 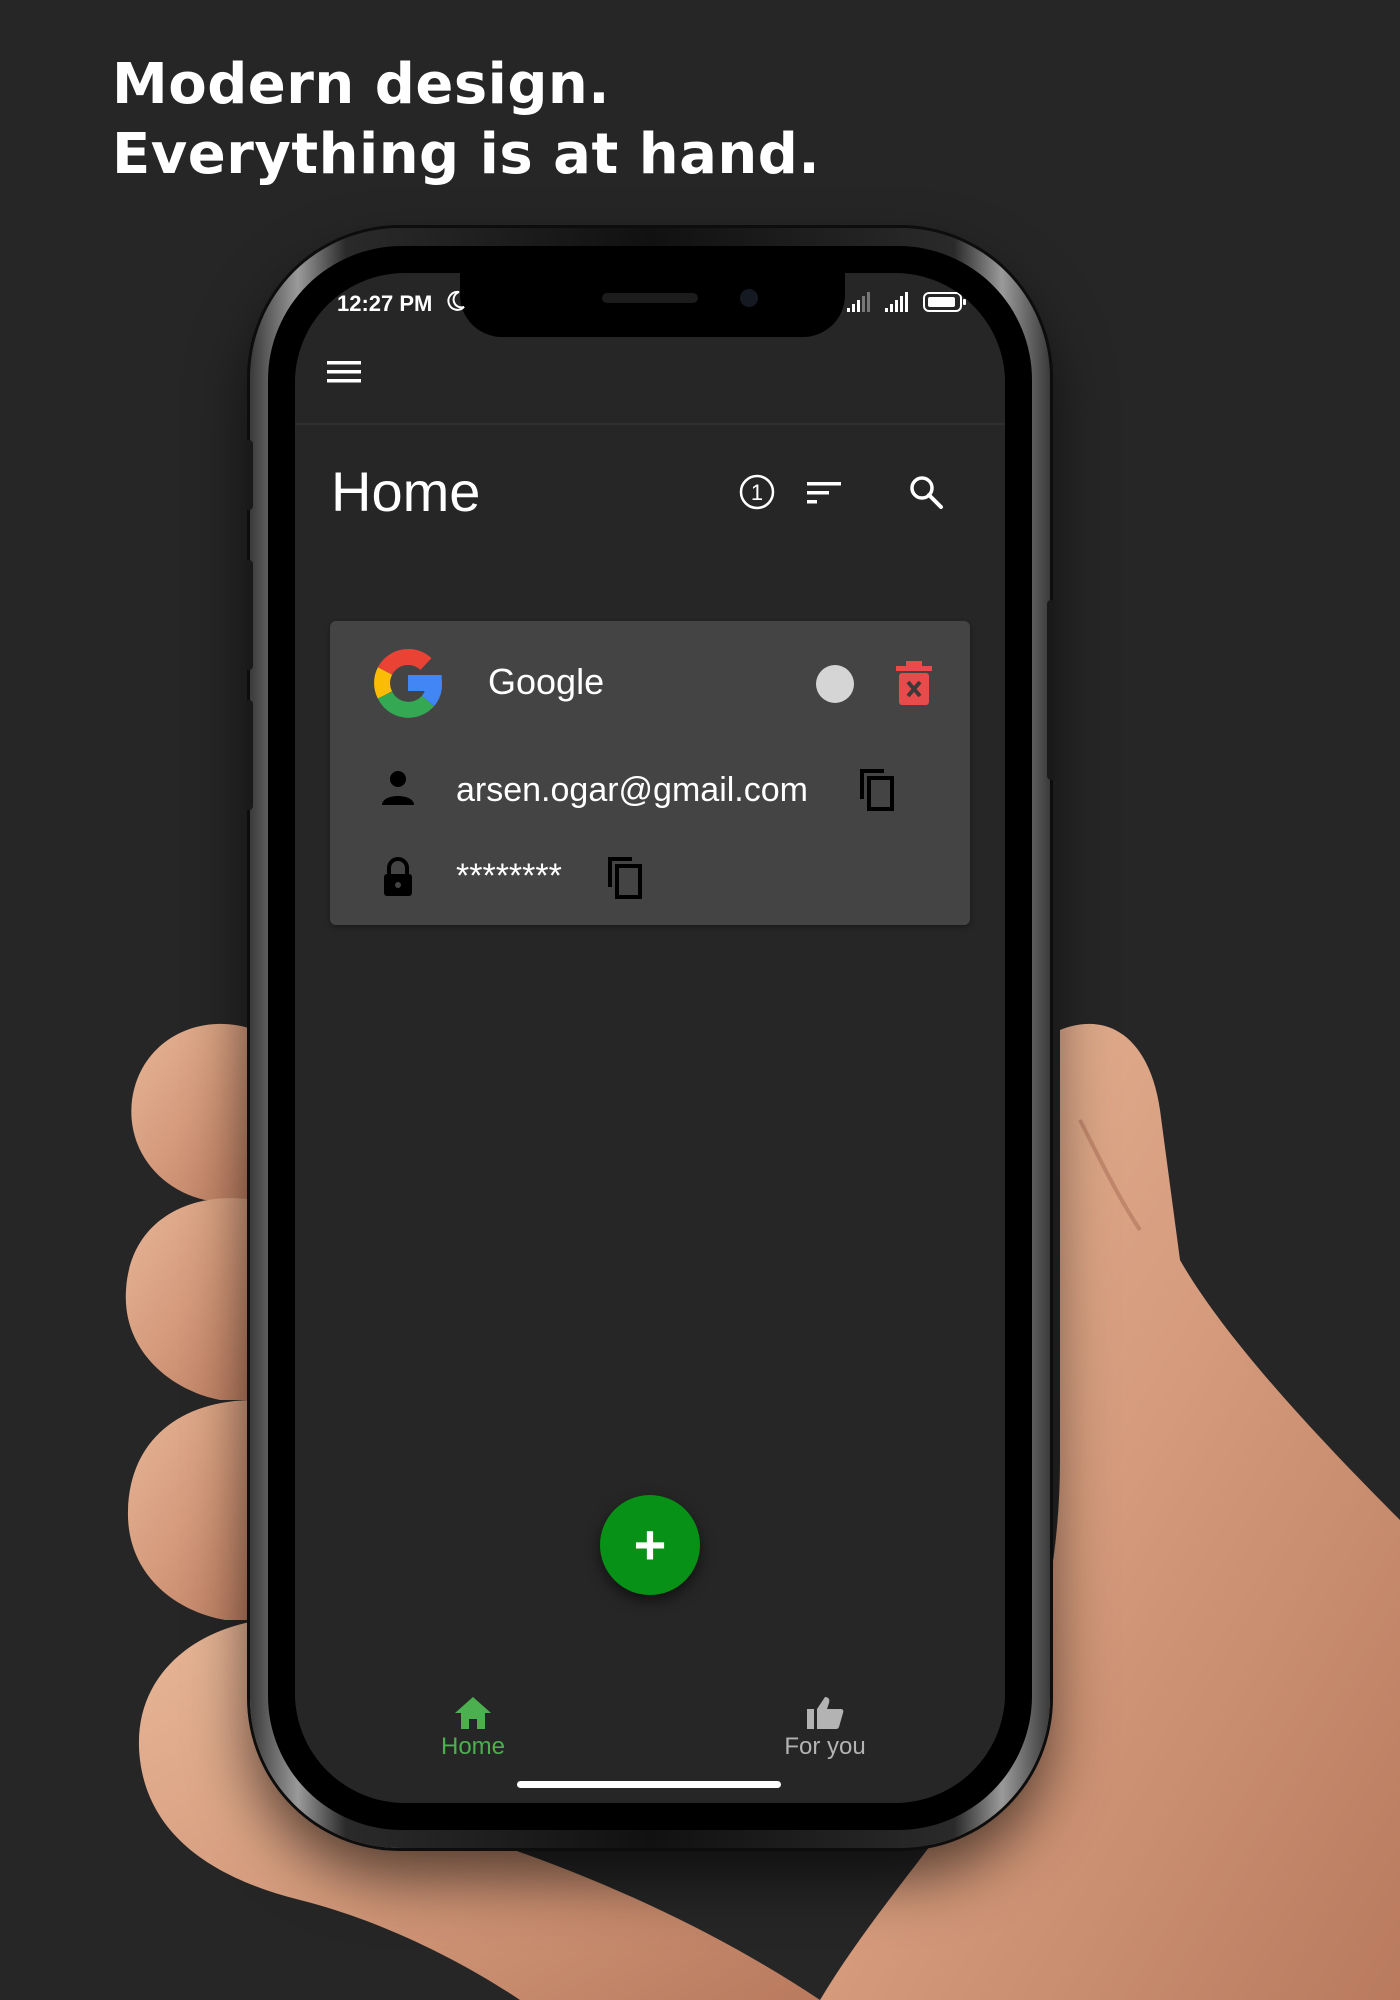 What do you see at coordinates (406, 491) in the screenshot?
I see `page-title: Home` at bounding box center [406, 491].